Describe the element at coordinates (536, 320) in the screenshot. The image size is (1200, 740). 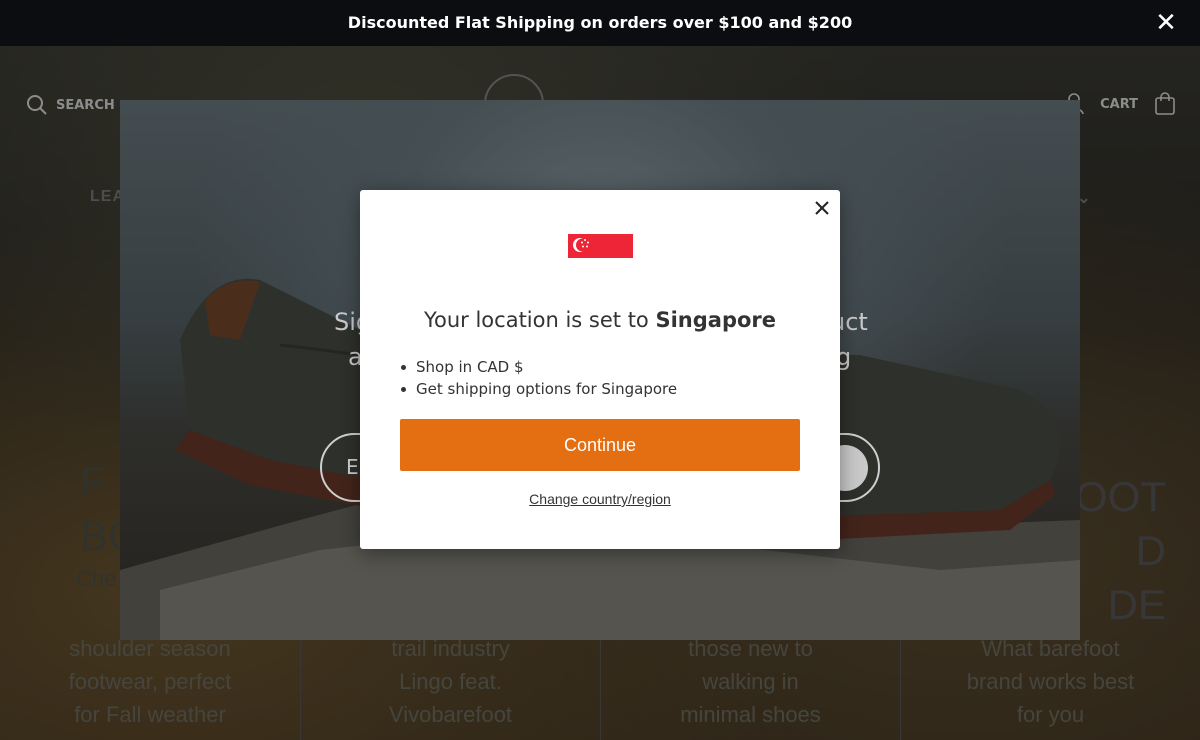
I see `location-title-prefix: Your location is set to` at that location.